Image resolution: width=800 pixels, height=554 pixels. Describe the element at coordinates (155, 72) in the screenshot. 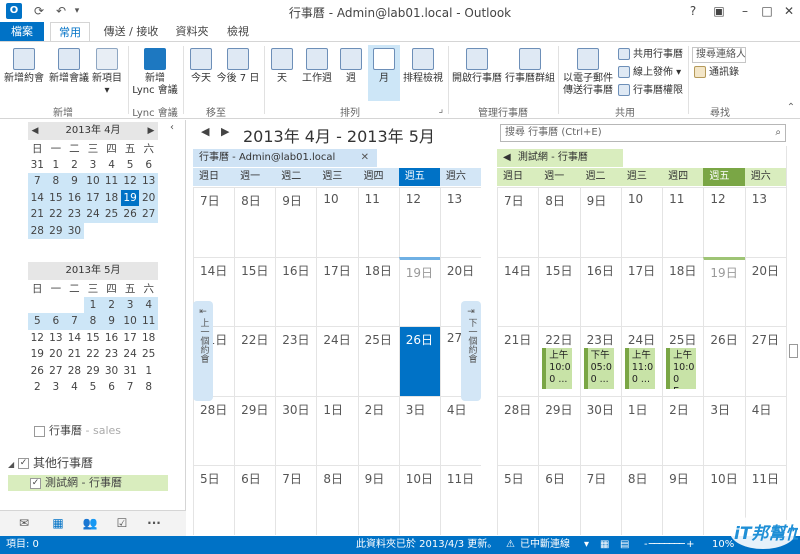

I see `new-lync-meeting-button: 新增 Lync 會議` at that location.